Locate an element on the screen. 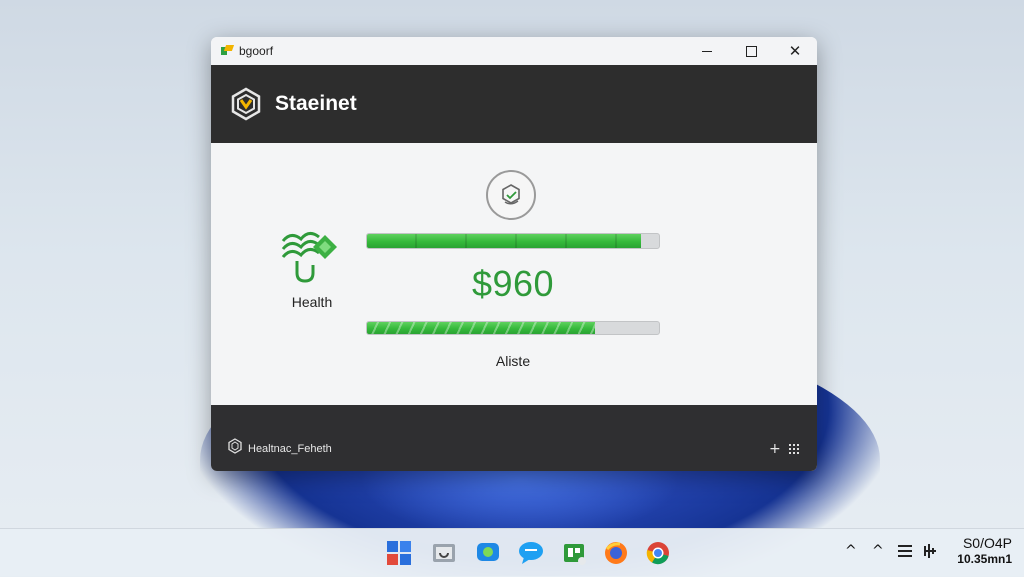 The width and height of the screenshot is (1024, 577). taskbar: ^ ^ S0/O4P 10.35mn1 is located at coordinates (512, 552).